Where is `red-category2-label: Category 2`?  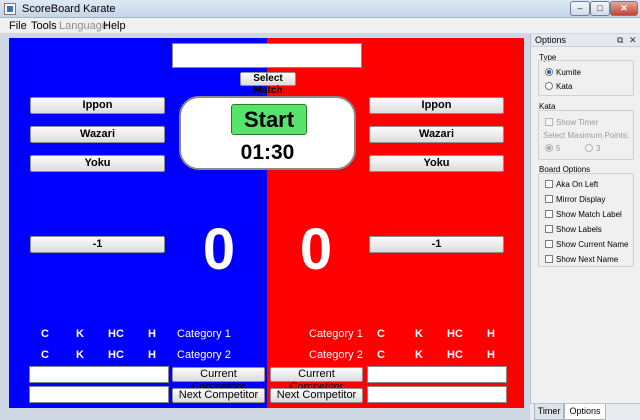 red-category2-label: Category 2 is located at coordinates (336, 355).